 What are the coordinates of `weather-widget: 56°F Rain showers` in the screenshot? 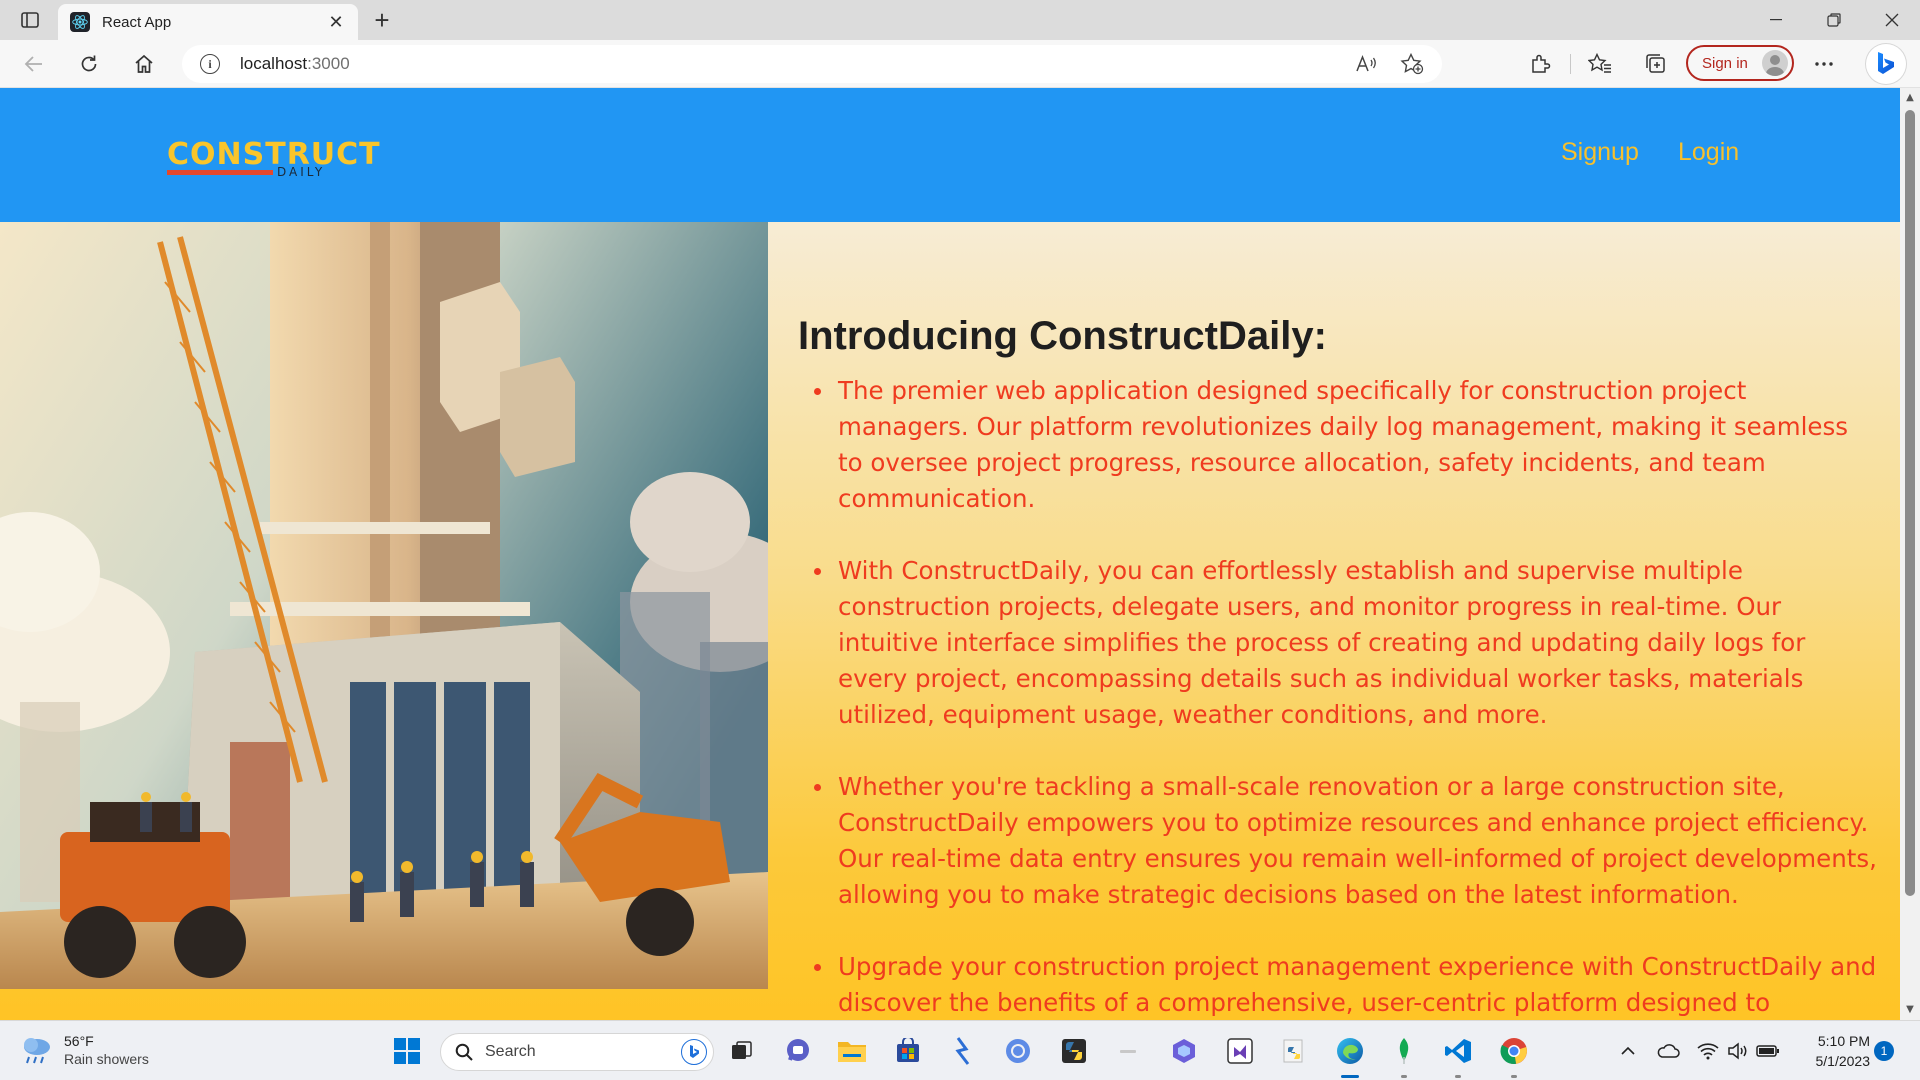 It's located at (100, 1051).